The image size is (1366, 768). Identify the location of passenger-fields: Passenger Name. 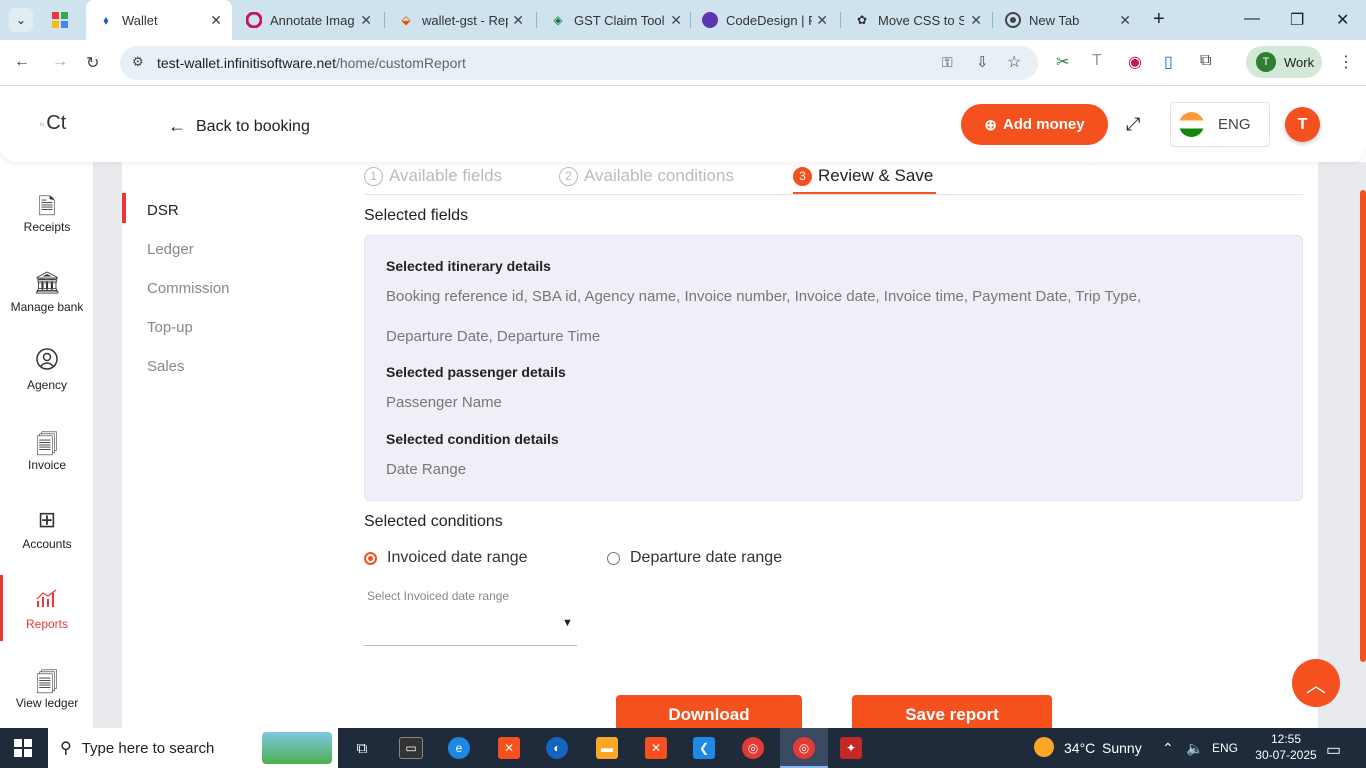
(444, 402).